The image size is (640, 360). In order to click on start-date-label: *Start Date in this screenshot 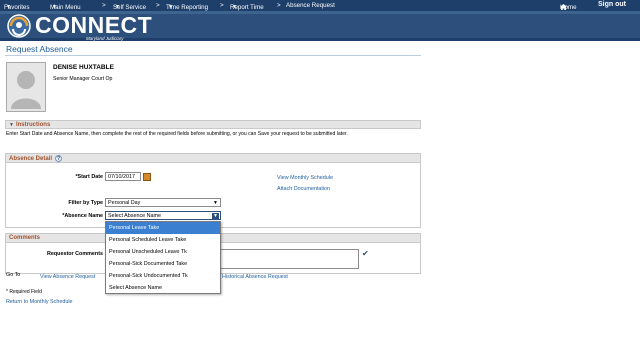, I will do `click(89, 177)`.